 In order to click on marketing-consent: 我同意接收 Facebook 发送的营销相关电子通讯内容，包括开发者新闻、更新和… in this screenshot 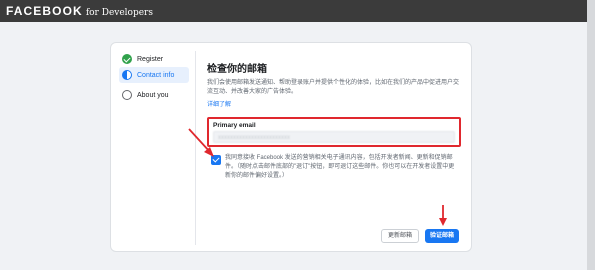, I will do `click(334, 172)`.